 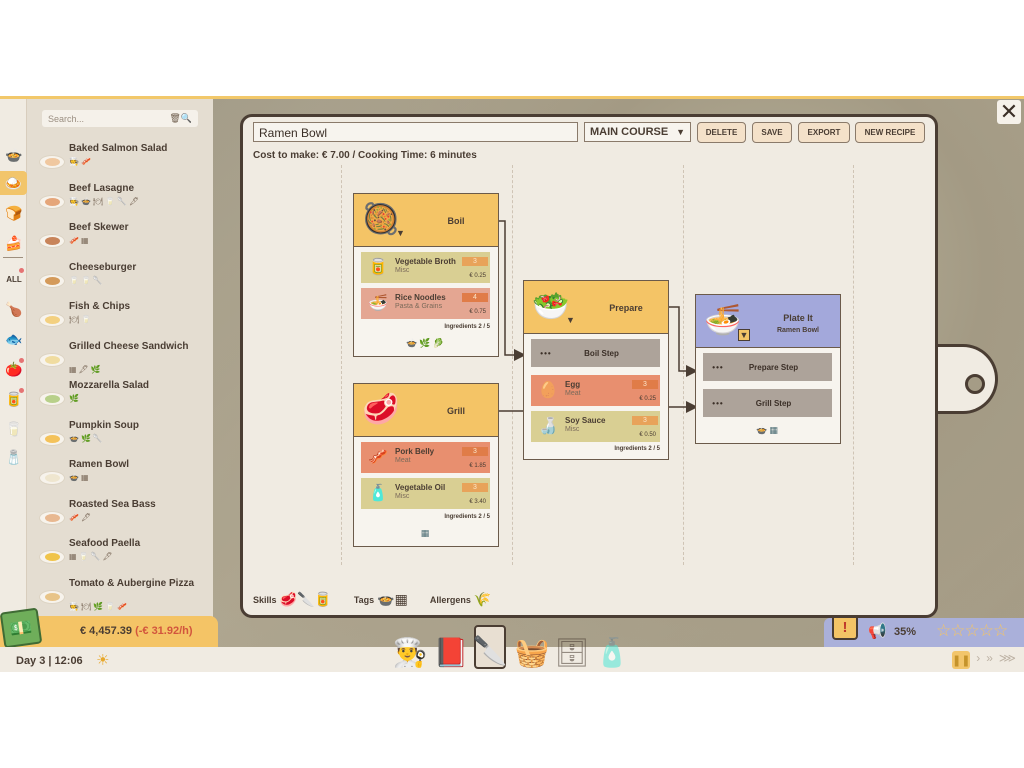 What do you see at coordinates (123, 202) in the screenshot?
I see `recipe-item: Beef Lasagne 🧑‍🍳🍲🍽🥛🥄🖋` at bounding box center [123, 202].